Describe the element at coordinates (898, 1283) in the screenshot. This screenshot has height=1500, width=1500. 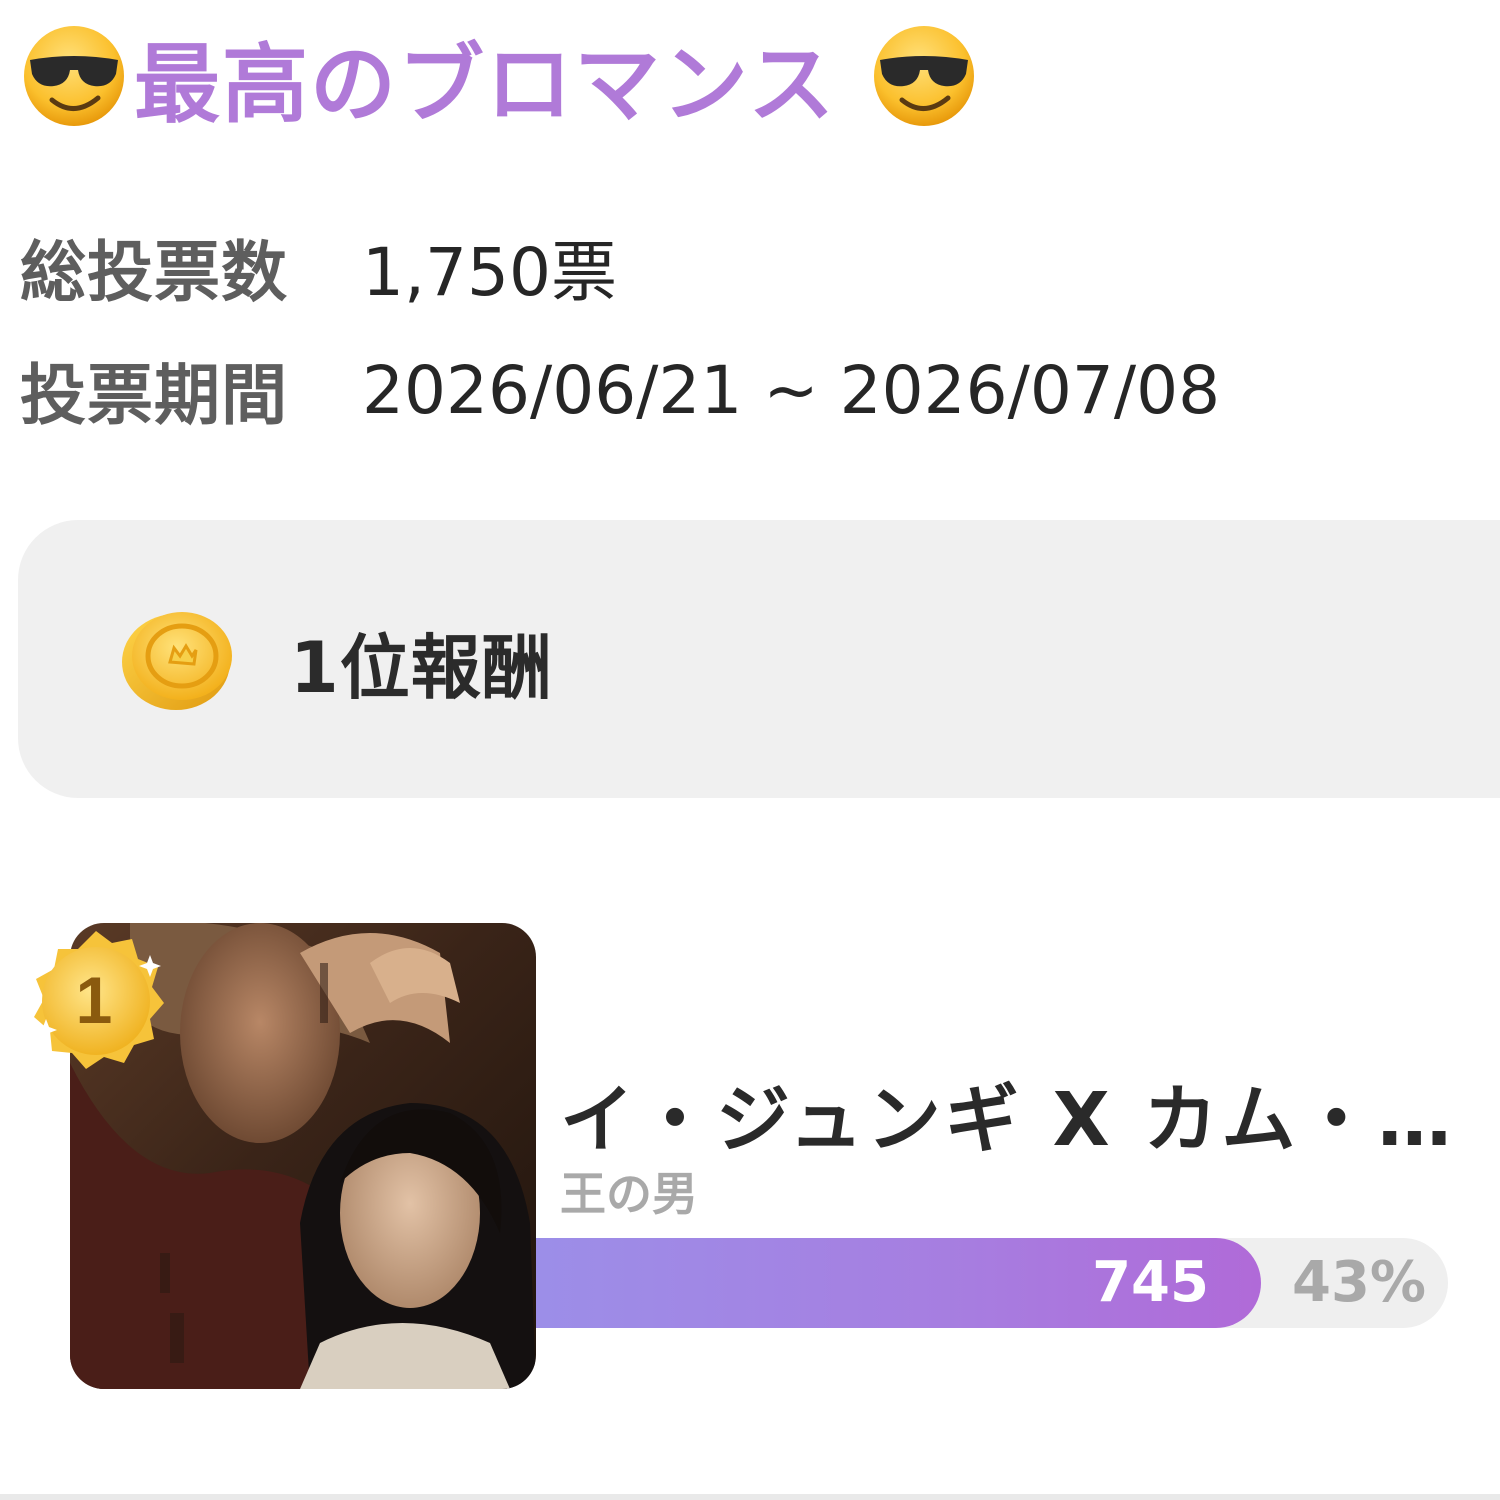
I see `vote-progress-fill: 745` at that location.